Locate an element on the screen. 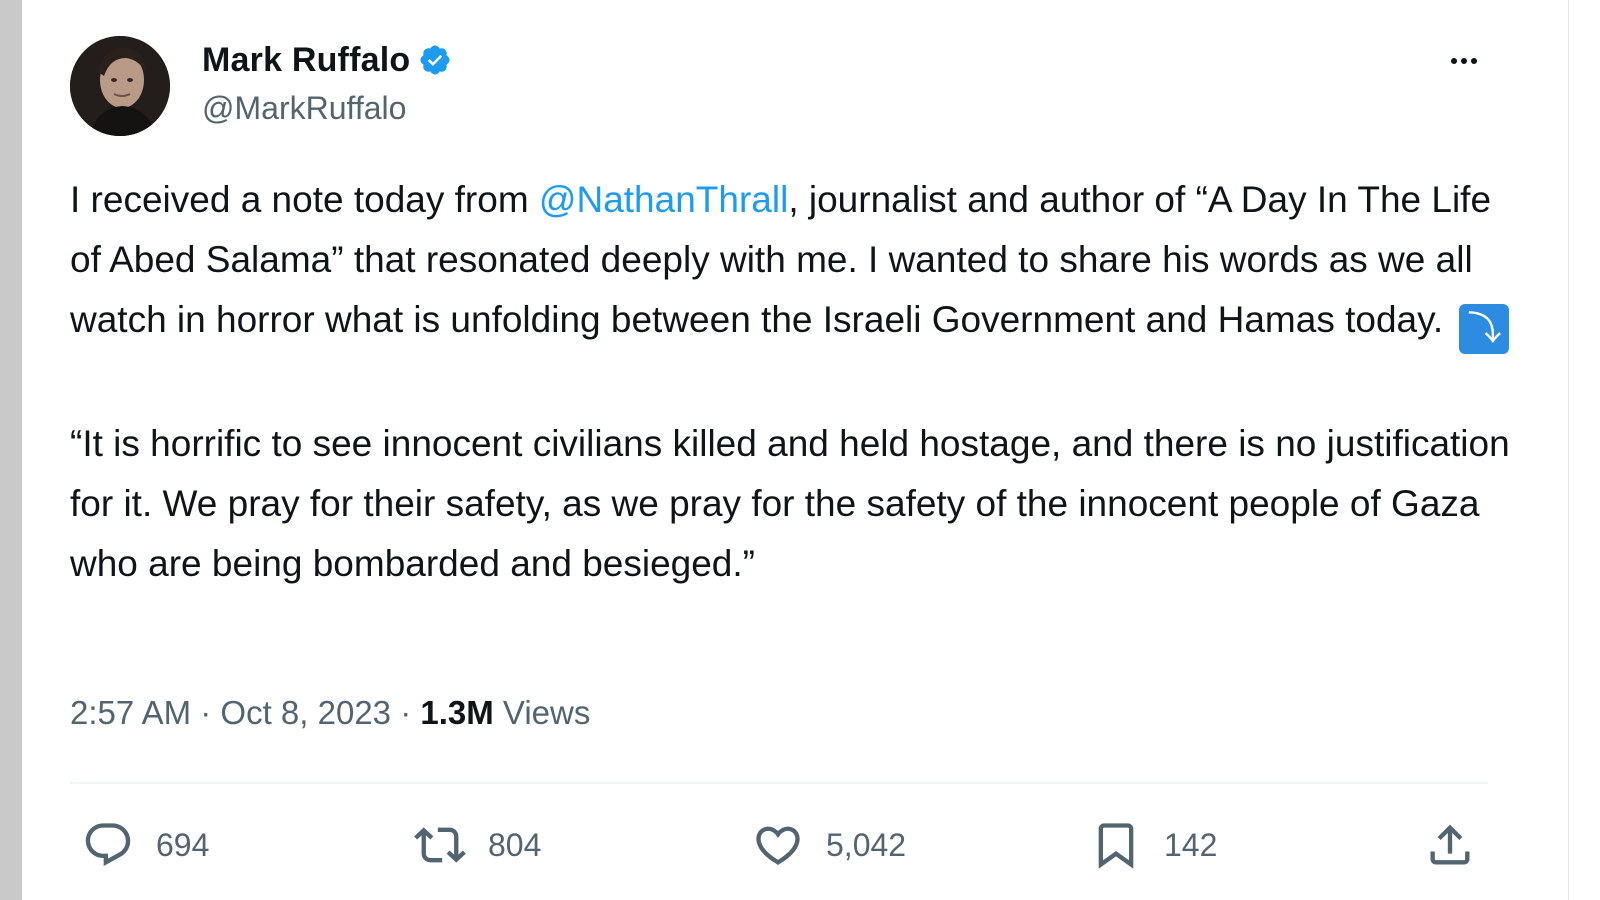 The image size is (1600, 900). avatar-portrait is located at coordinates (120, 86).